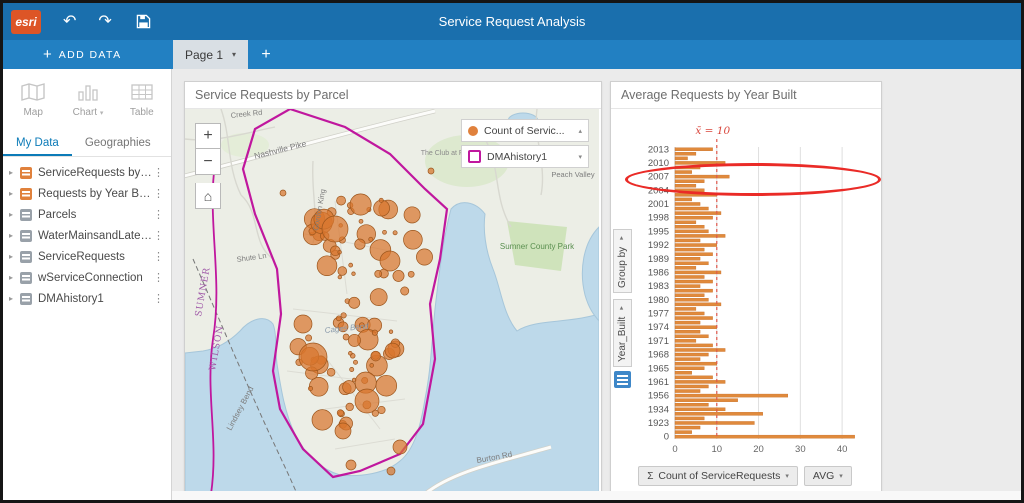  I want to click on home-button: ⌂, so click(208, 196).